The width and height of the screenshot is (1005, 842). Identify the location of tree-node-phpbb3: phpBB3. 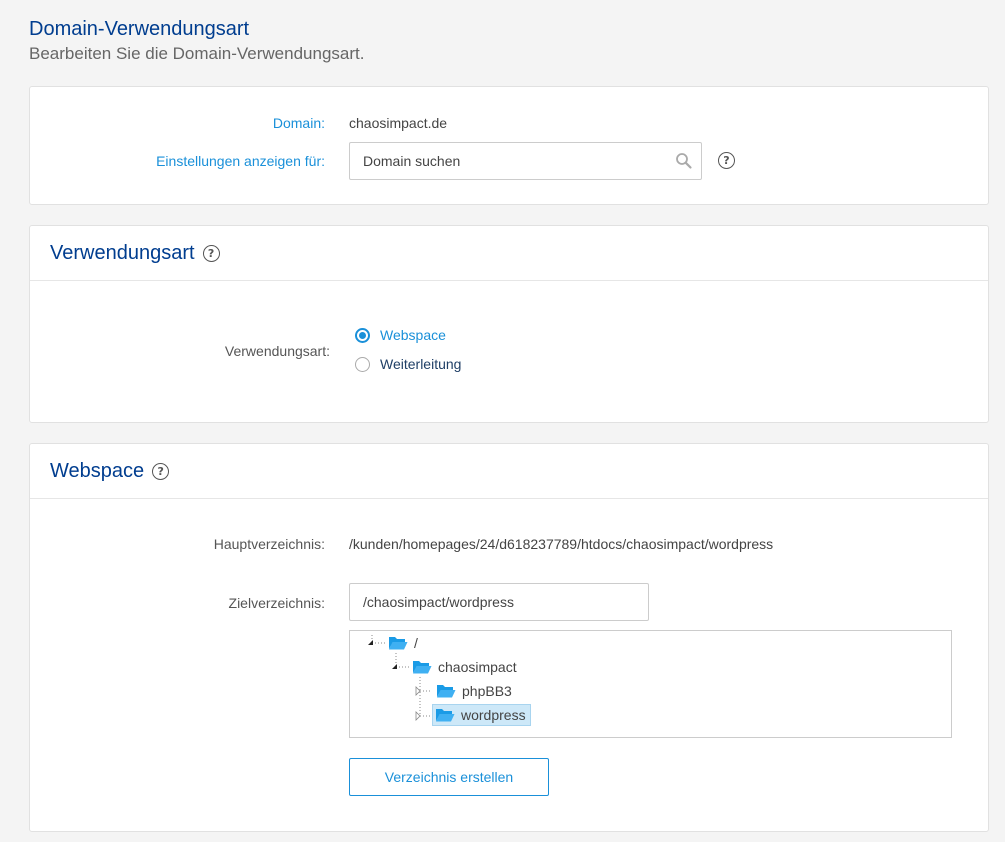
(474, 691).